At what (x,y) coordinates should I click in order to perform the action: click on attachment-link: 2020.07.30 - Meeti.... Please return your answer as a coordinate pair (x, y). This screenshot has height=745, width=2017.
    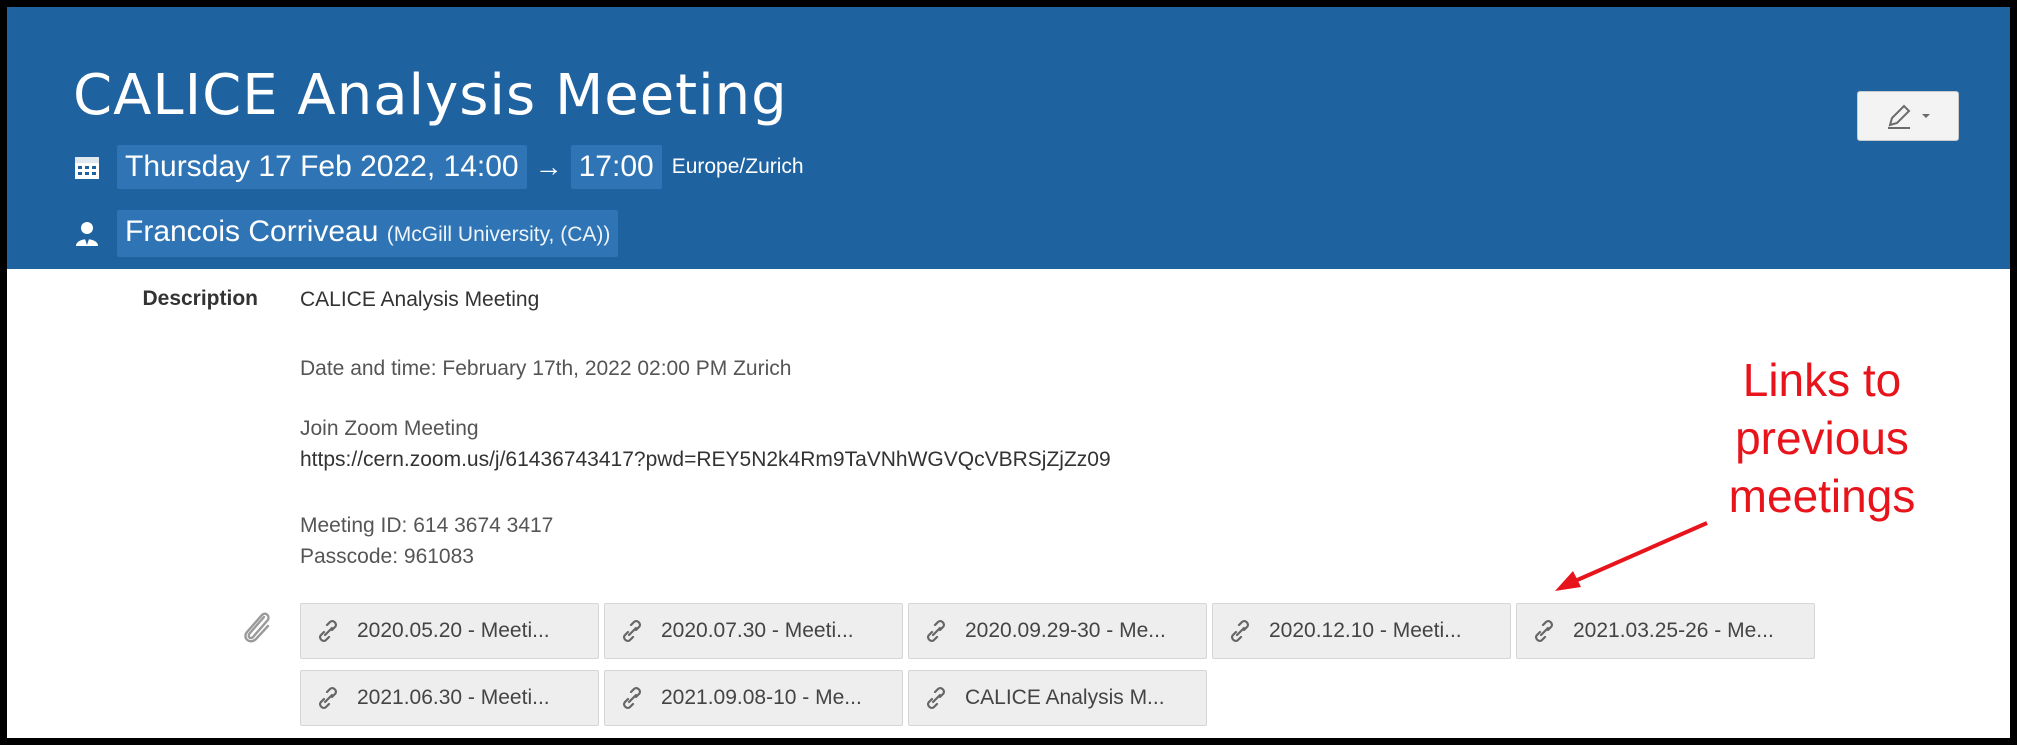
    Looking at the image, I should click on (753, 631).